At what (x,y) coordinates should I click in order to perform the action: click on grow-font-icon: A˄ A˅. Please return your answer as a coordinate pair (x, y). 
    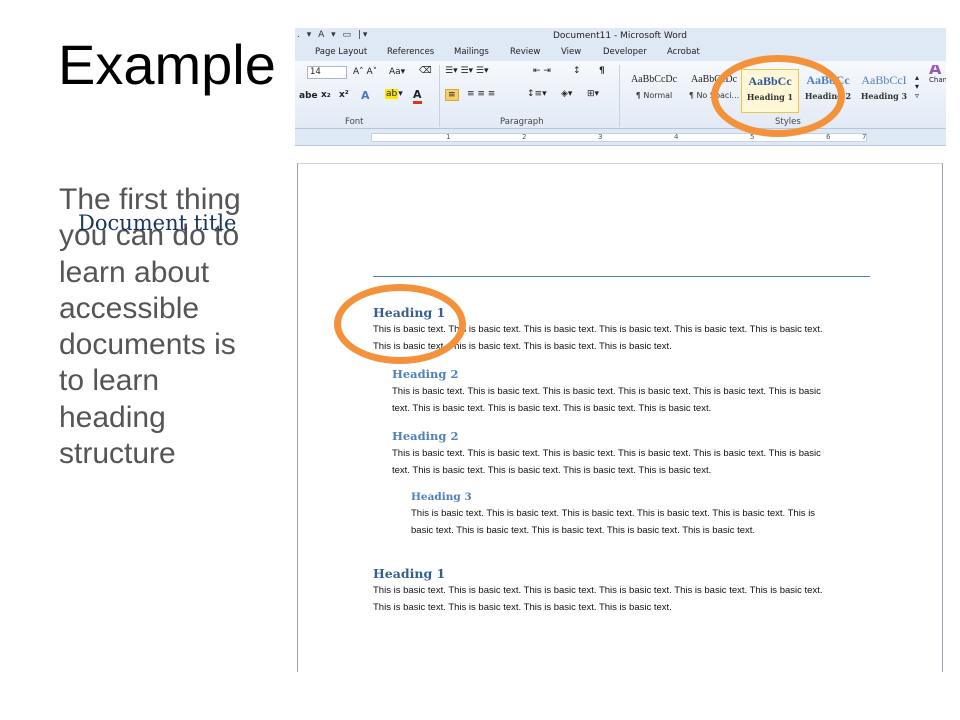
    Looking at the image, I should click on (365, 72).